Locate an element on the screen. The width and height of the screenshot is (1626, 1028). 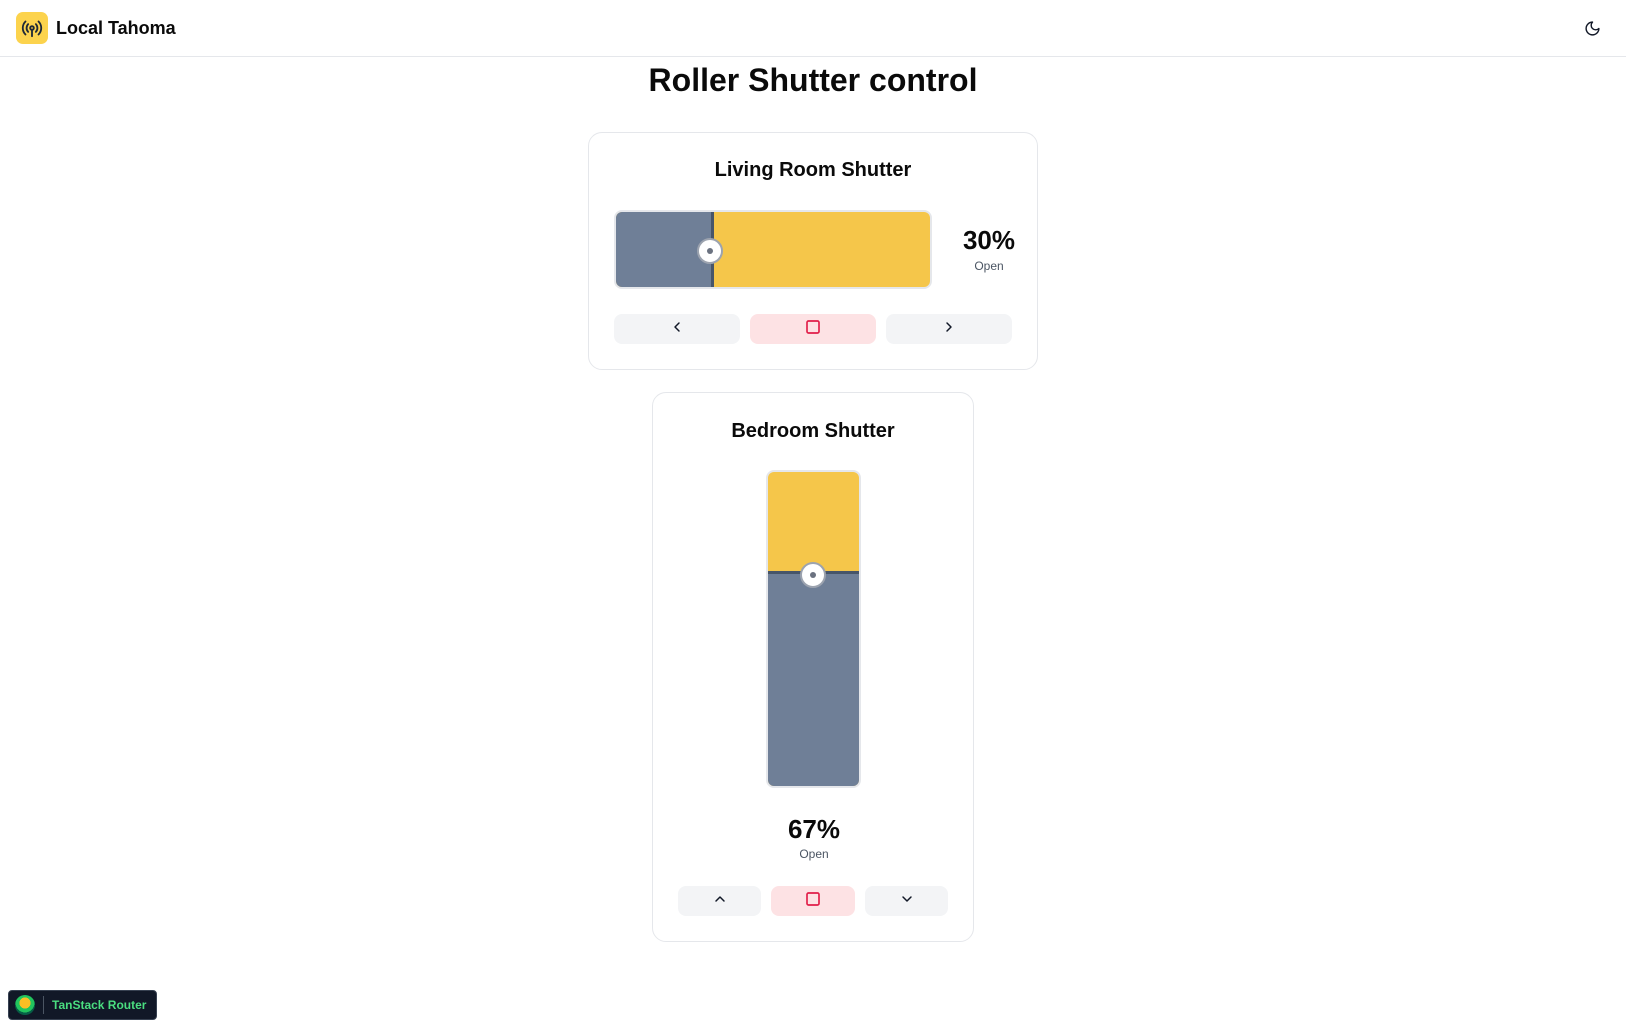
shutter-slider-vertical is located at coordinates (813, 629).